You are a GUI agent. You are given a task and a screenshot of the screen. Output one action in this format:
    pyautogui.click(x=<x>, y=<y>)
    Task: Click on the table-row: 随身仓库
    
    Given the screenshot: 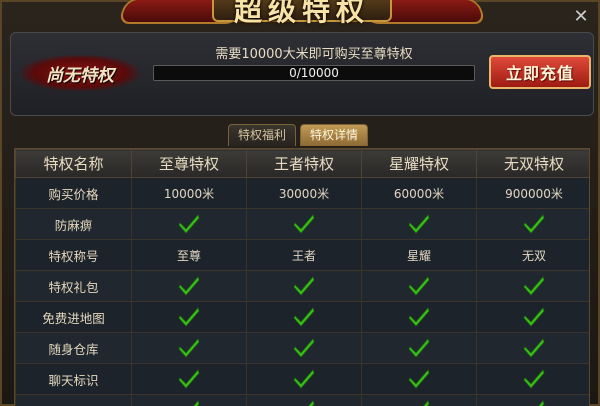 What is the action you would take?
    pyautogui.click(x=302, y=348)
    